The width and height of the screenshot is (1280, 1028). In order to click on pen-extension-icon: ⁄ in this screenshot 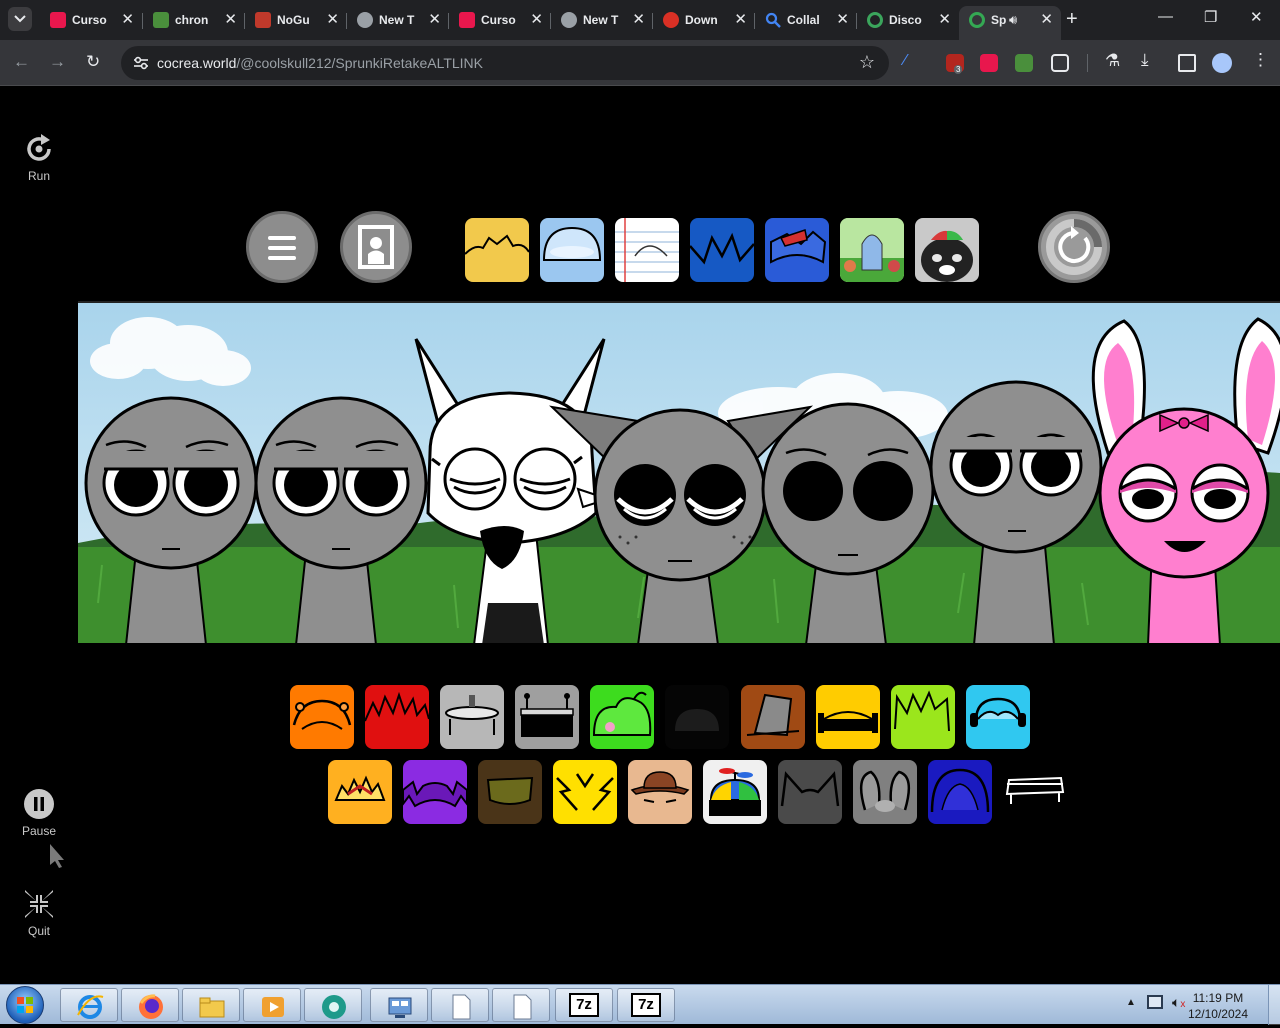, I will do `click(913, 61)`.